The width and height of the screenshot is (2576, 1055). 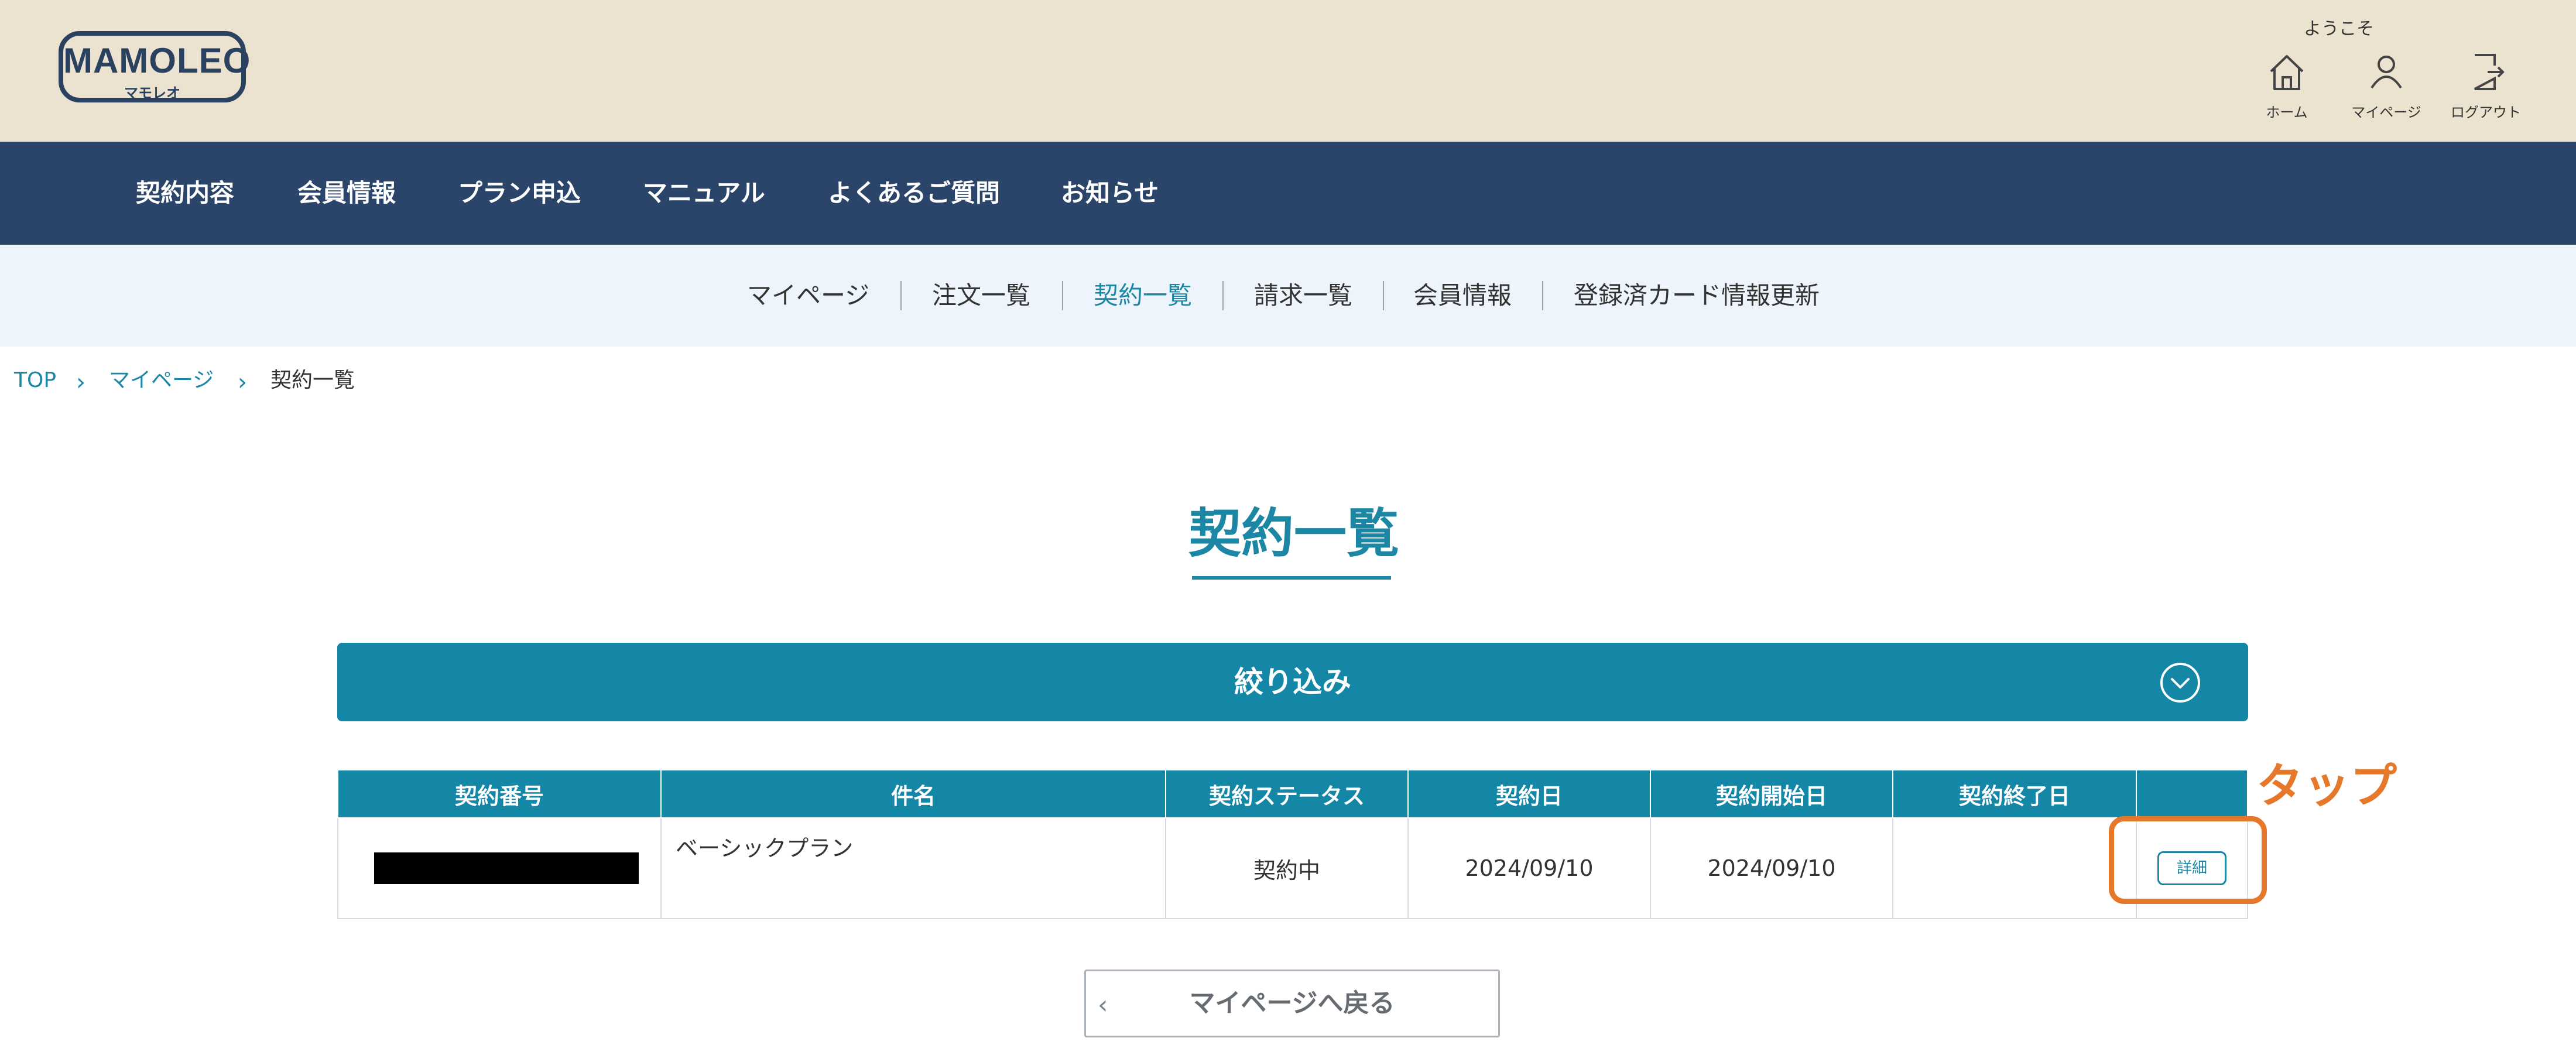 I want to click on col-header-subject: 件名, so click(x=913, y=793).